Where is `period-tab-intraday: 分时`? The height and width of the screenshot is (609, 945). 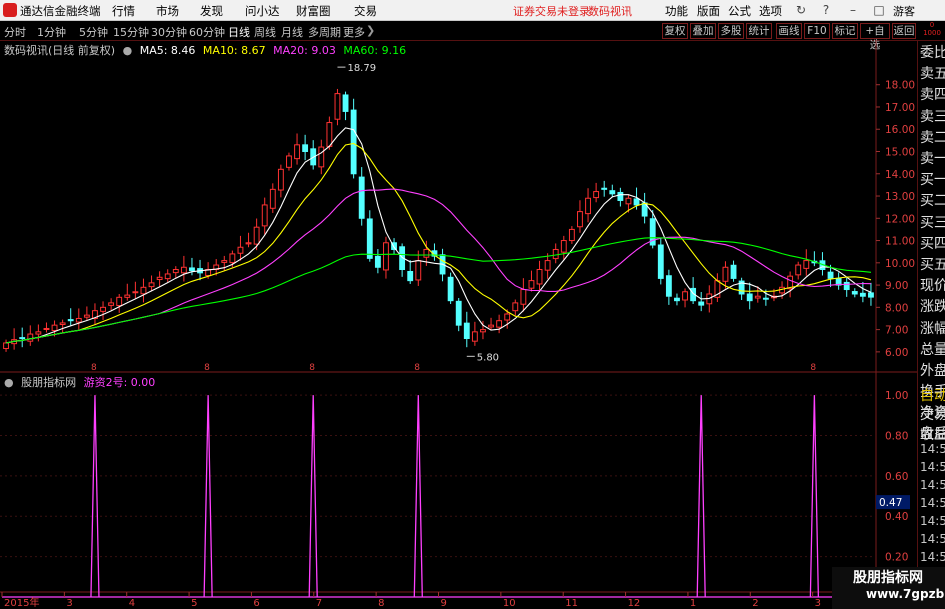
period-tab-intraday: 分时 is located at coordinates (15, 32).